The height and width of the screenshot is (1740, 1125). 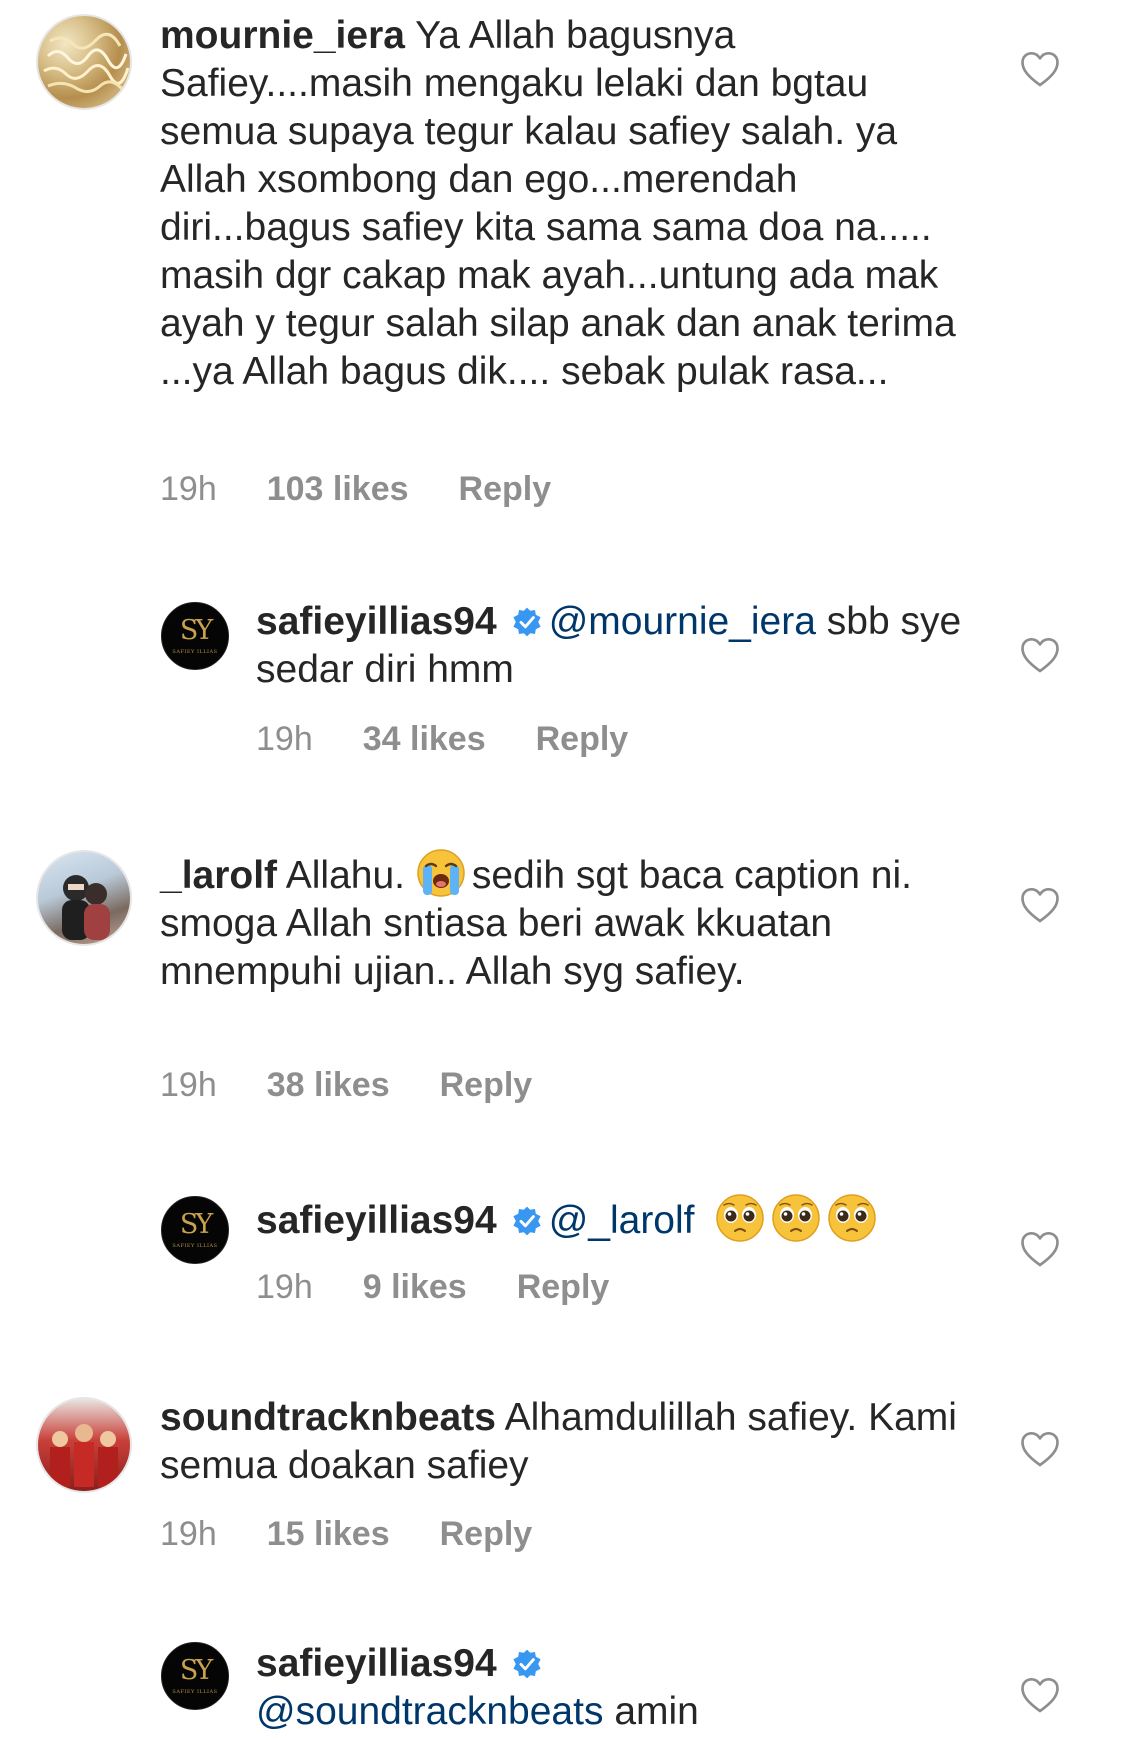 I want to click on comment-meta: 19h 38 likes Reply, so click(x=346, y=1085).